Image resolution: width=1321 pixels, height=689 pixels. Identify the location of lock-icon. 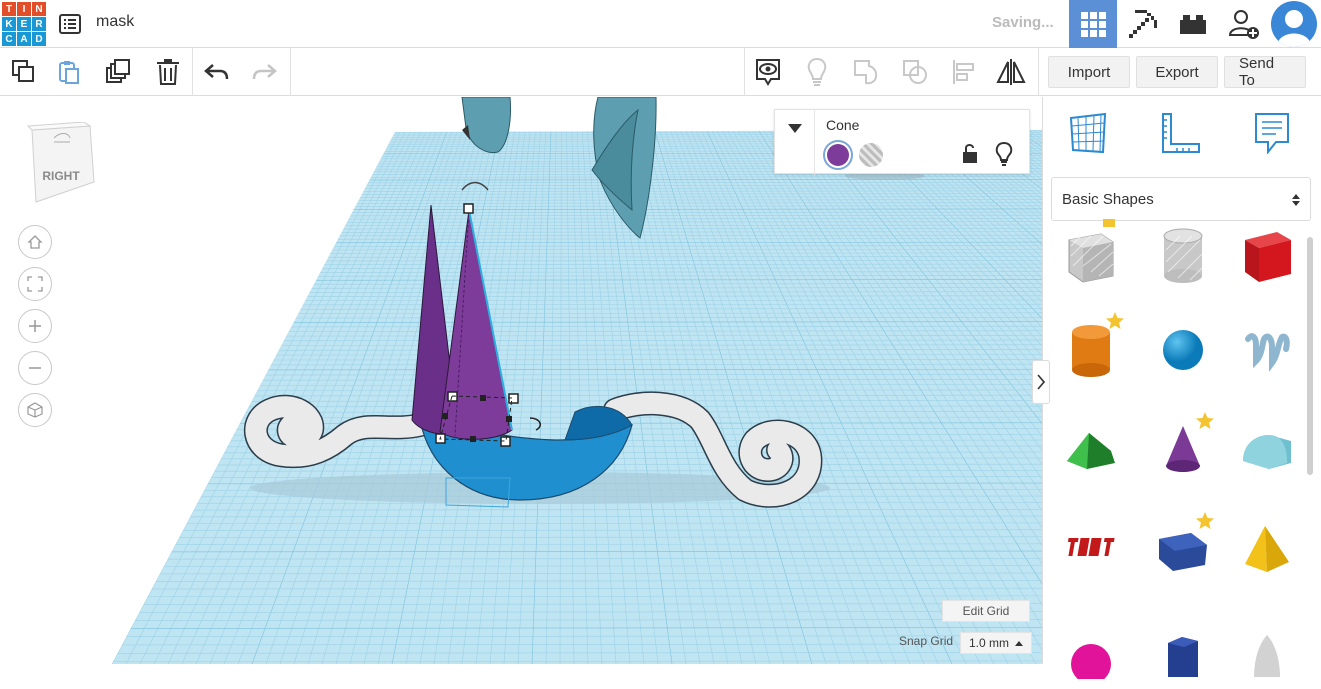
(970, 154).